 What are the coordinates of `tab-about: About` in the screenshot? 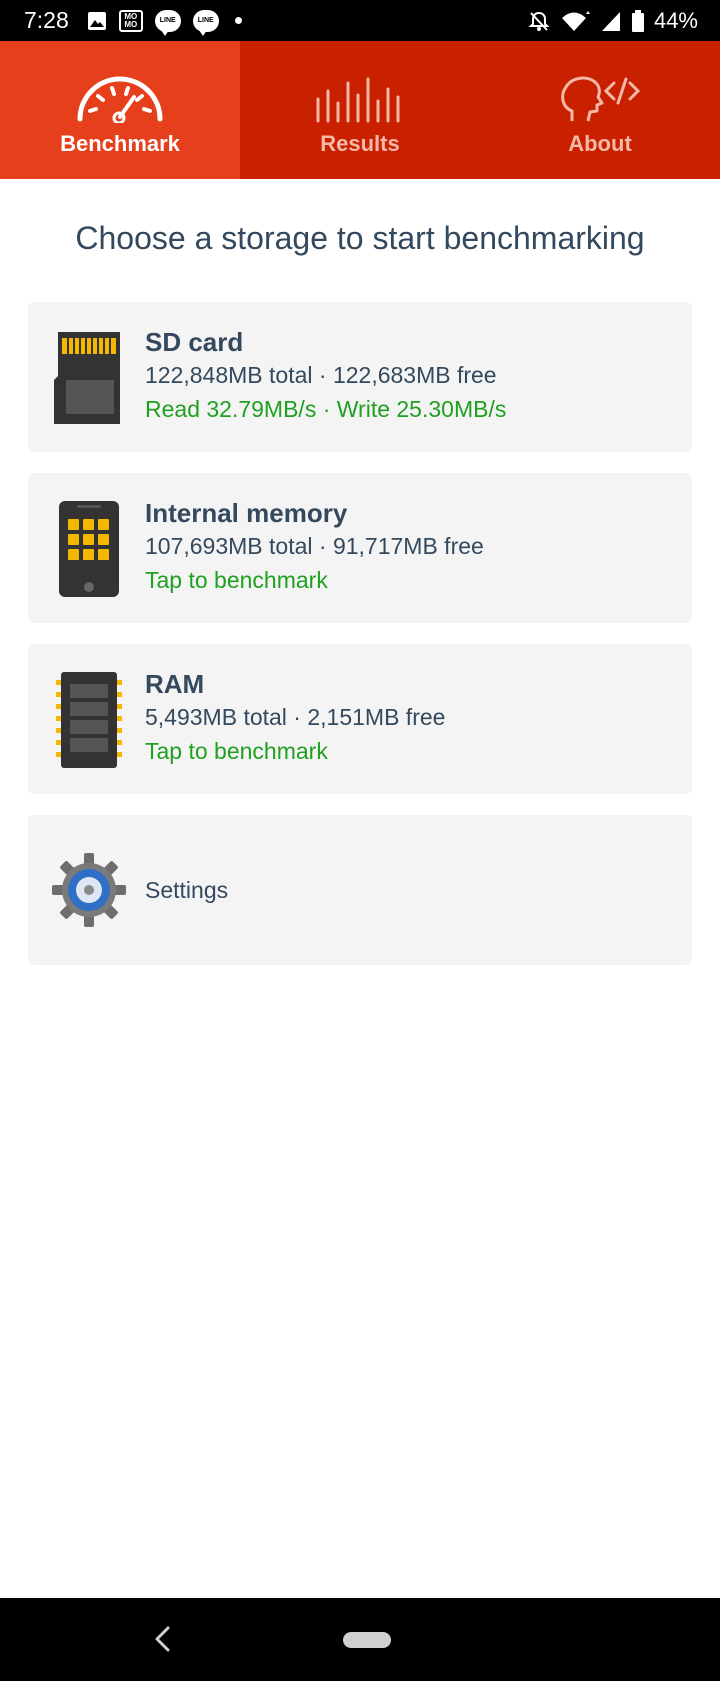 It's located at (600, 110).